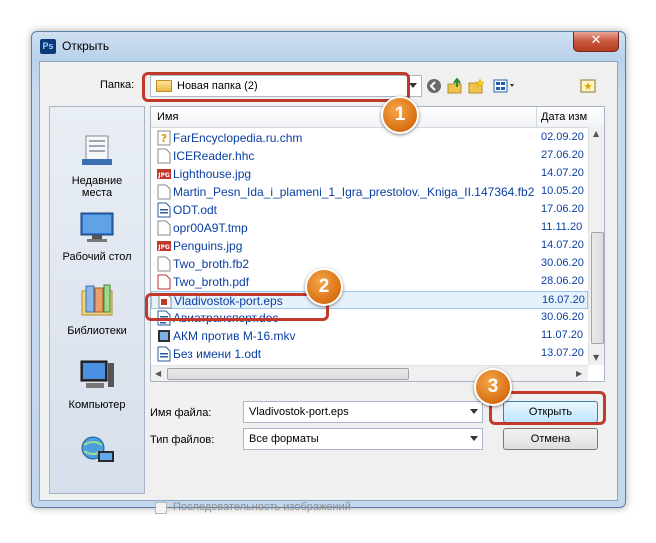 The image size is (656, 543). I want to click on svg-text: JPG, so click(163, 175).